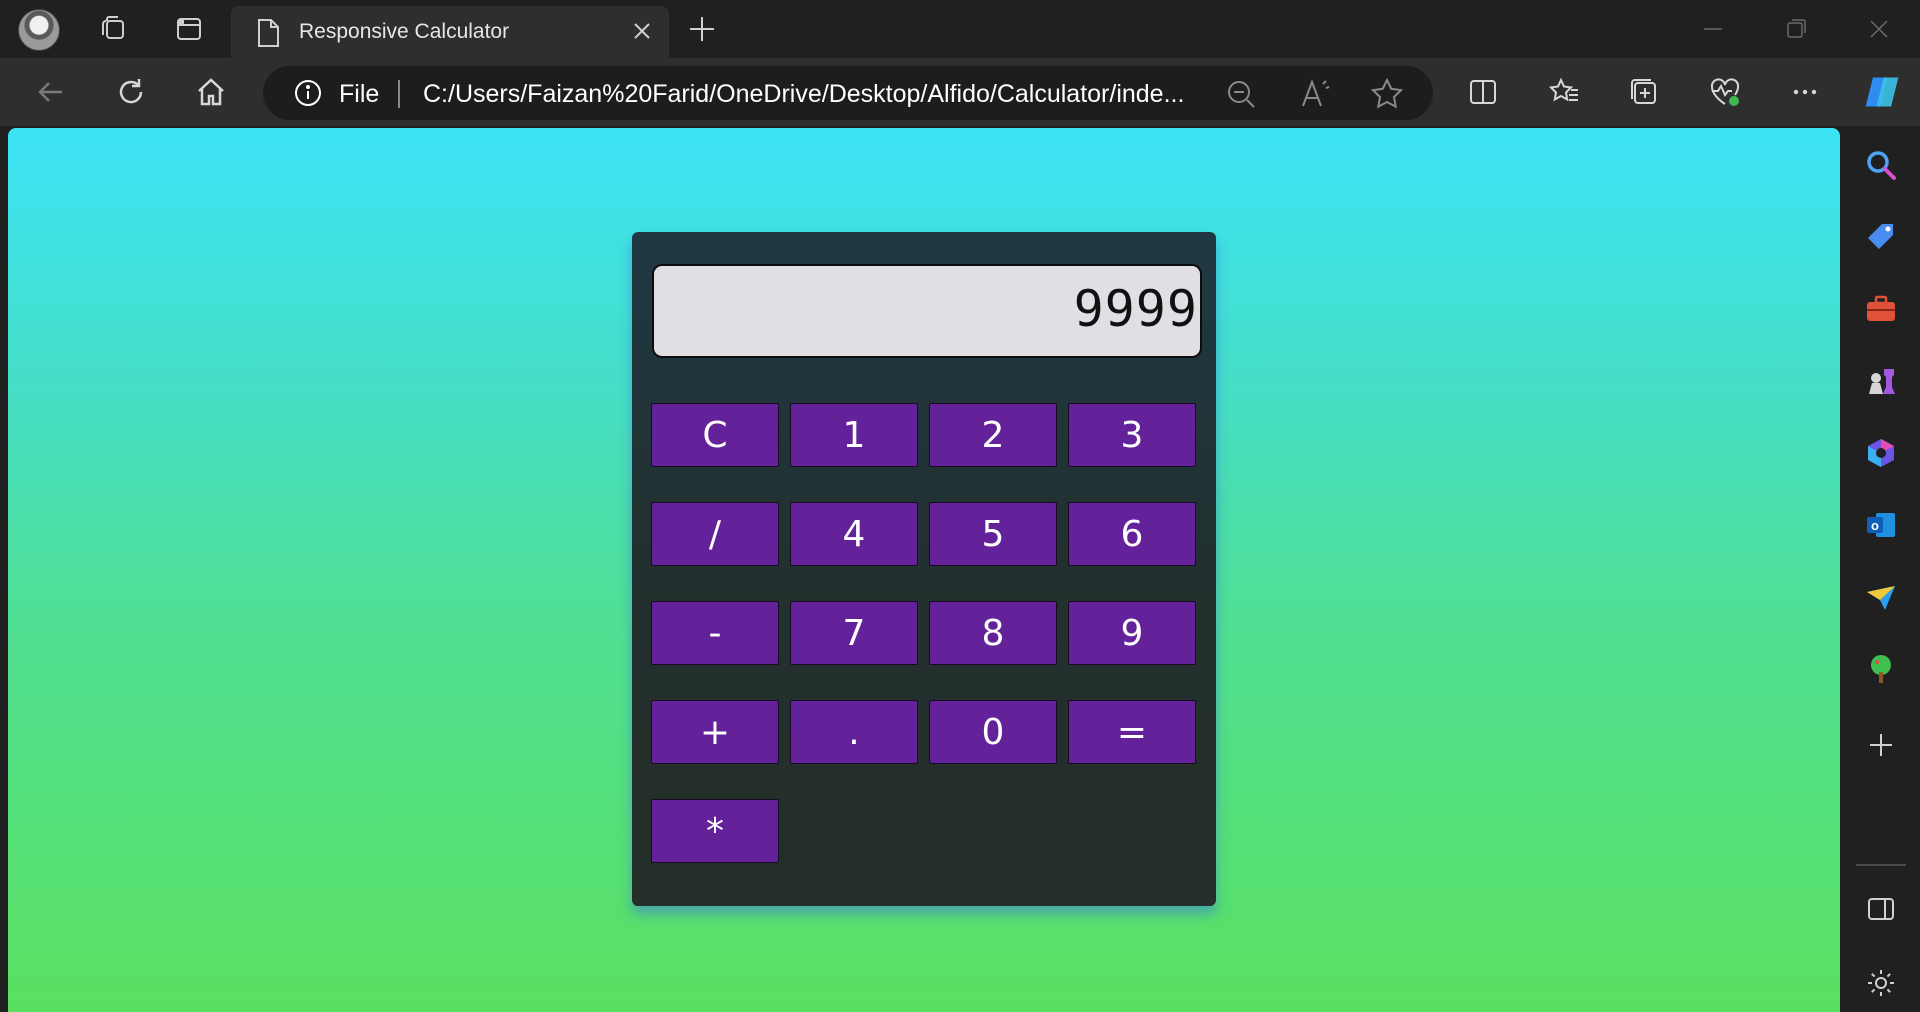 Image resolution: width=1920 pixels, height=1012 pixels. Describe the element at coordinates (131, 92) in the screenshot. I see `refresh-icon` at that location.